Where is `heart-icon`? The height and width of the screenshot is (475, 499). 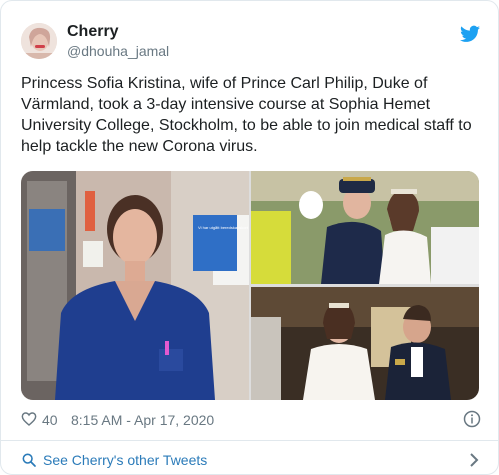 heart-icon is located at coordinates (29, 419).